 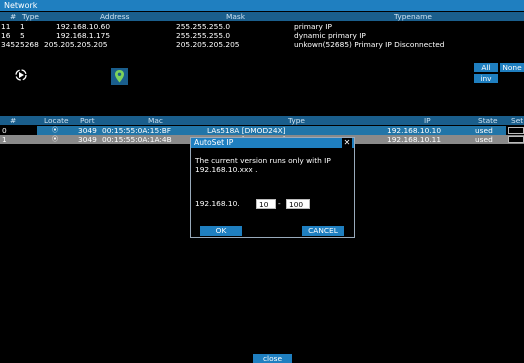 What do you see at coordinates (221, 231) in the screenshot?
I see `ok-button: OK` at bounding box center [221, 231].